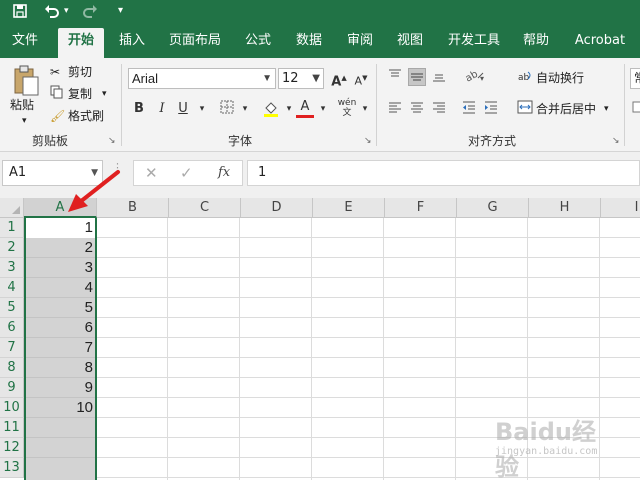 The width and height of the screenshot is (640, 480). Describe the element at coordinates (120, 11) in the screenshot. I see `customize-toolbar-icon: ▾` at that location.